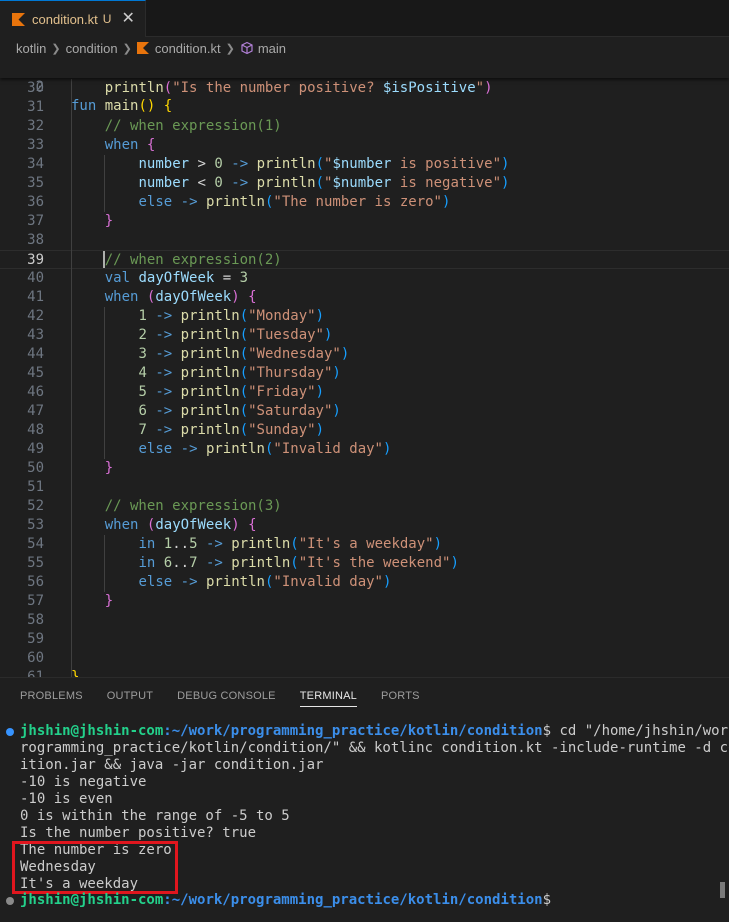 The image size is (729, 922). Describe the element at coordinates (104, 259) in the screenshot. I see `text-cursor` at that location.